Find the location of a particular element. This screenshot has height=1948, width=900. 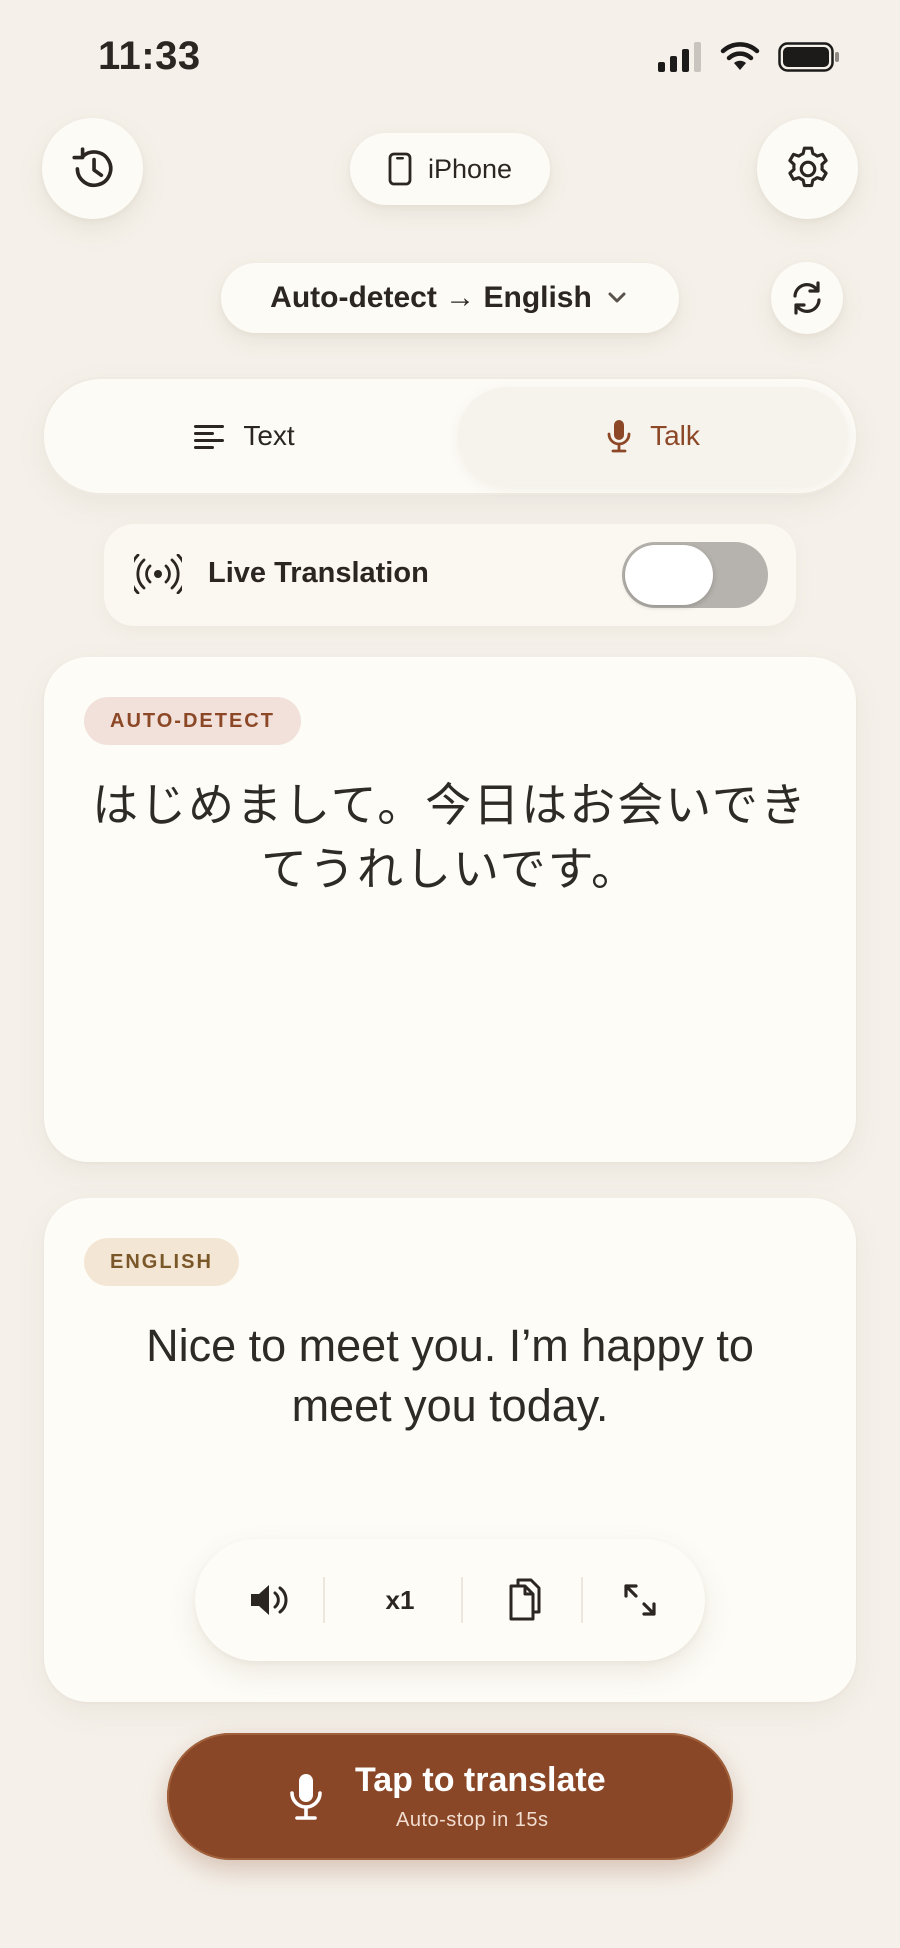

source-language-badge: AUTO-DETECT is located at coordinates (192, 721).